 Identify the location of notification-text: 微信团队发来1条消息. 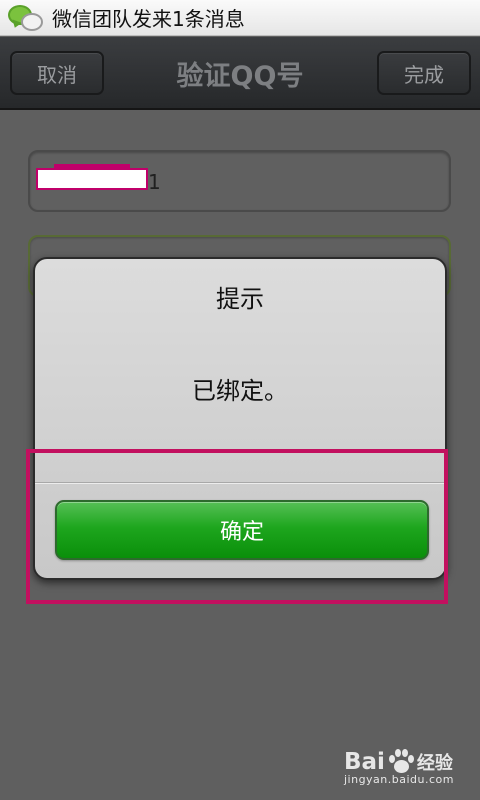
(148, 19).